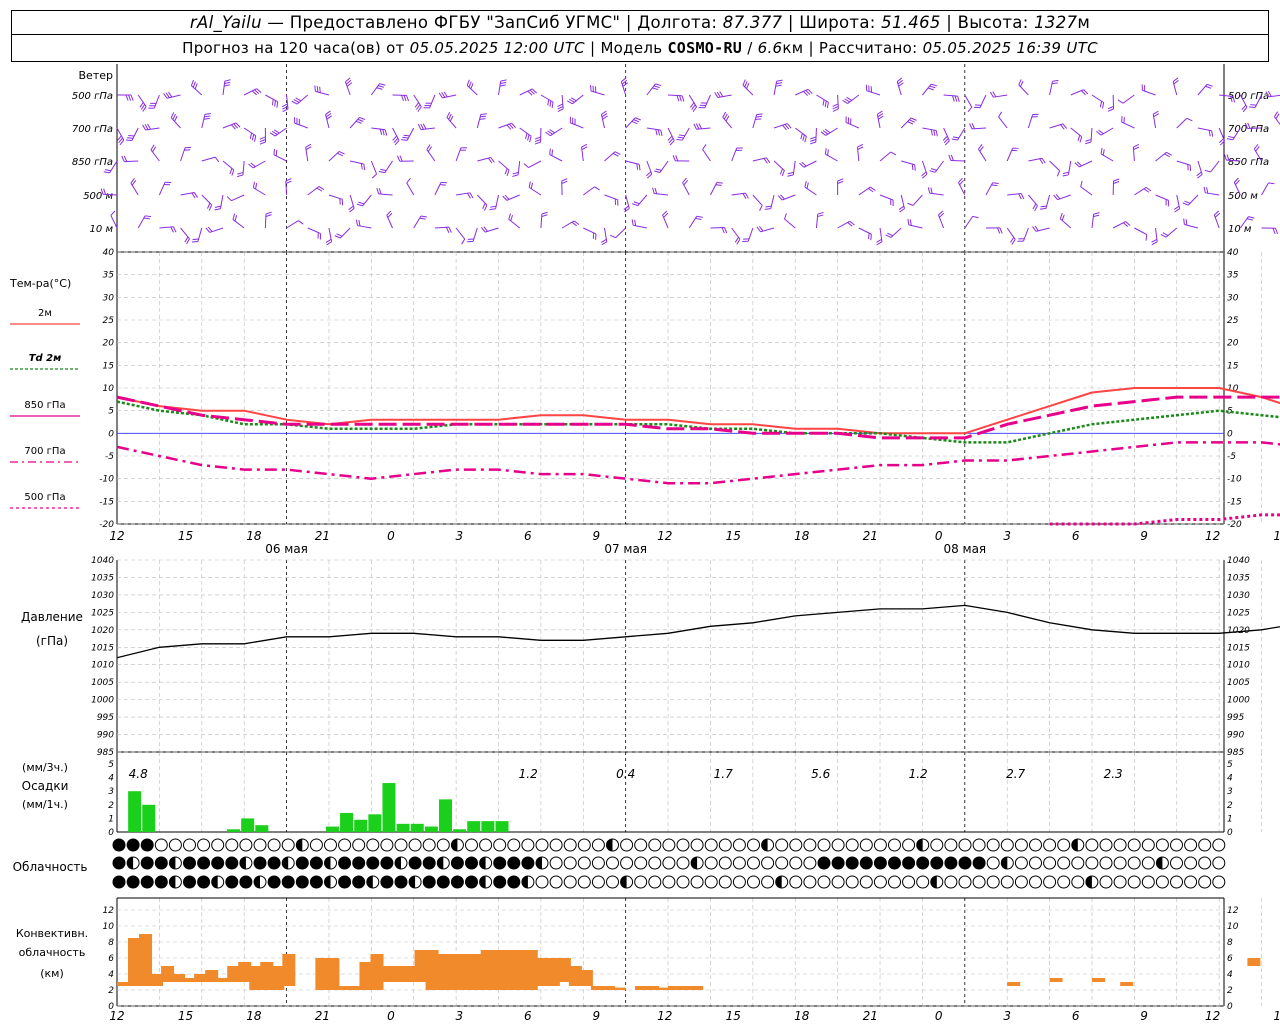  What do you see at coordinates (254, 1016) in the screenshot?
I see `time-tick-bottom: 18` at bounding box center [254, 1016].